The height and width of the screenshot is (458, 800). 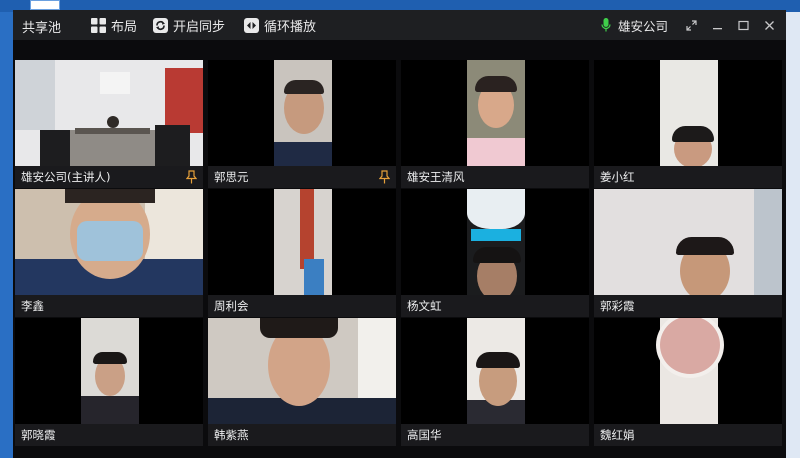 I want to click on participant-name: 雄安公司(主讲人), so click(x=66, y=177).